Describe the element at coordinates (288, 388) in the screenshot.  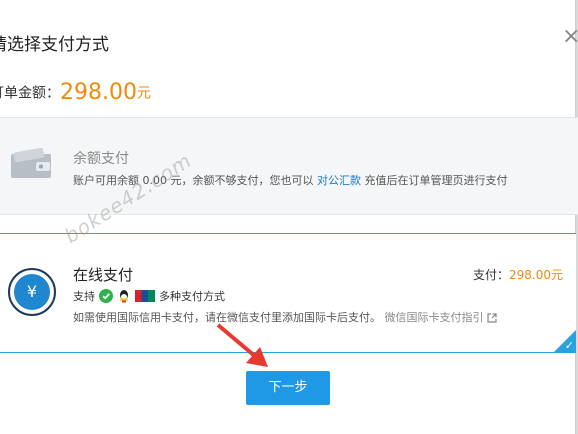
I see `next-step-button: 下一步` at that location.